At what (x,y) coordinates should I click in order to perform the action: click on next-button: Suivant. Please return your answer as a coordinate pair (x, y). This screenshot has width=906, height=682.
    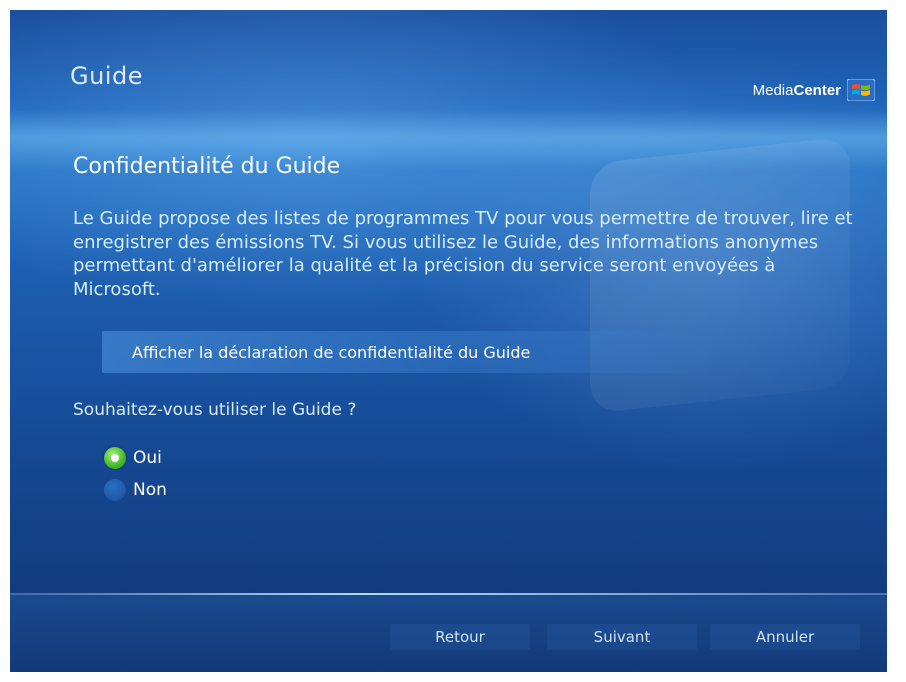
    Looking at the image, I should click on (622, 637).